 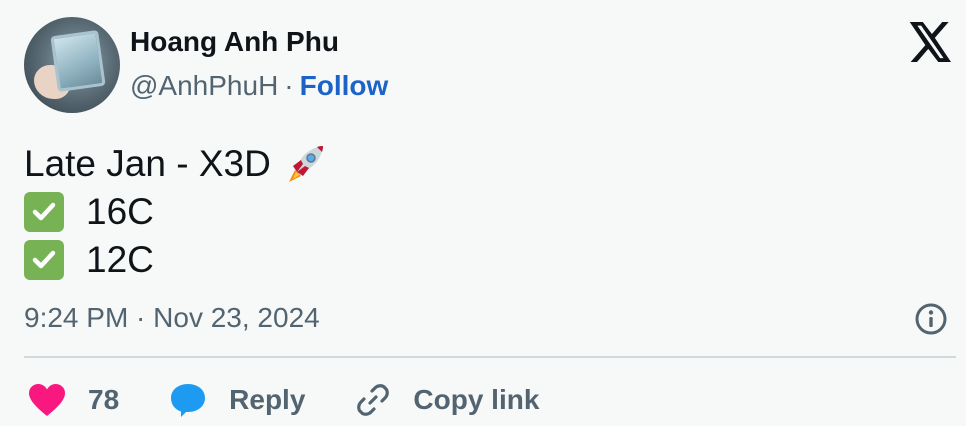 I want to click on reply-label: Reply, so click(x=267, y=399).